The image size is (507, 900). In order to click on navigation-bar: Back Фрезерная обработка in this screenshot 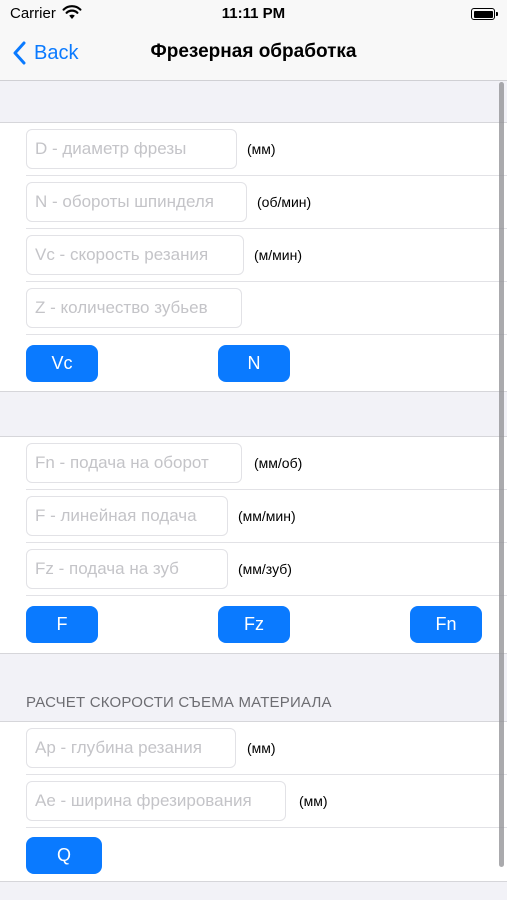, I will do `click(253, 54)`.